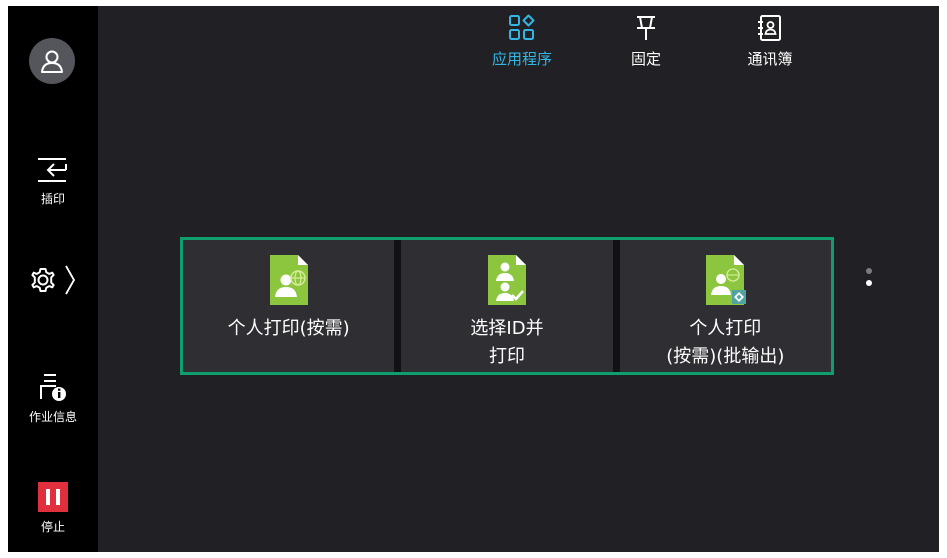 This screenshot has height=558, width=947. I want to click on job-info-label: 作业信息, so click(52, 417).